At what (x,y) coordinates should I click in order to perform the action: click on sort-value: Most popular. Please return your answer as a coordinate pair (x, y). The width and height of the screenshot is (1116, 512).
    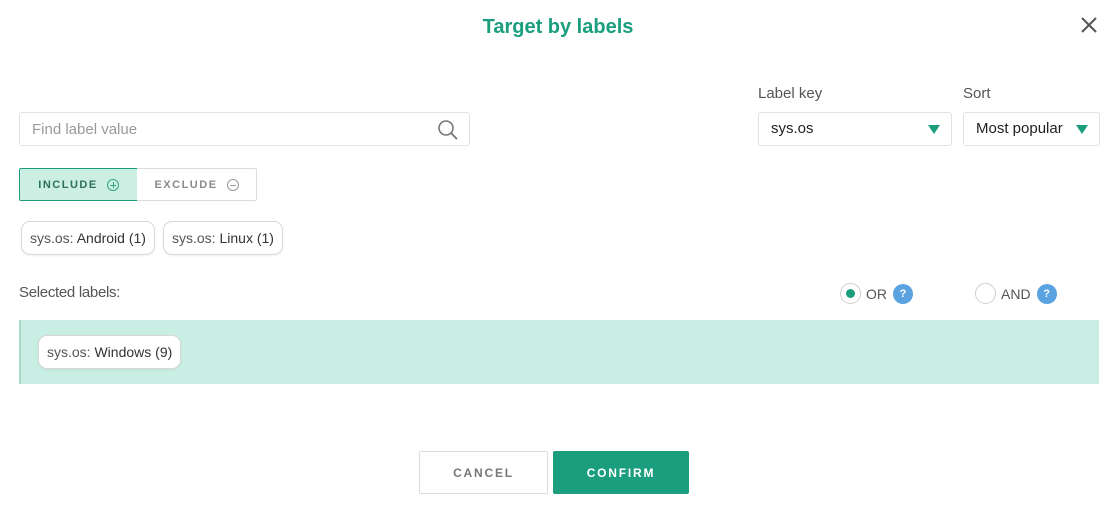
    Looking at the image, I should click on (1019, 128).